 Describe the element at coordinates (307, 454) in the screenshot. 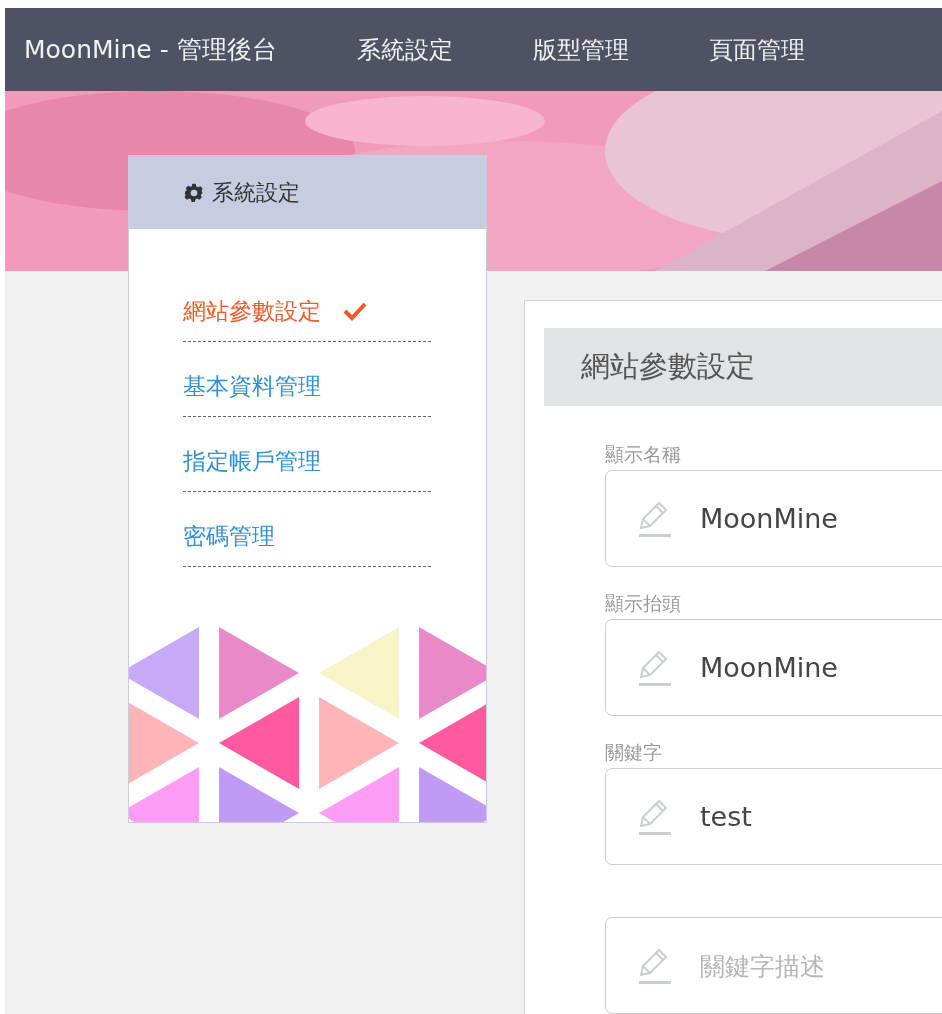

I see `menu-item: 指定帳戶管理` at that location.